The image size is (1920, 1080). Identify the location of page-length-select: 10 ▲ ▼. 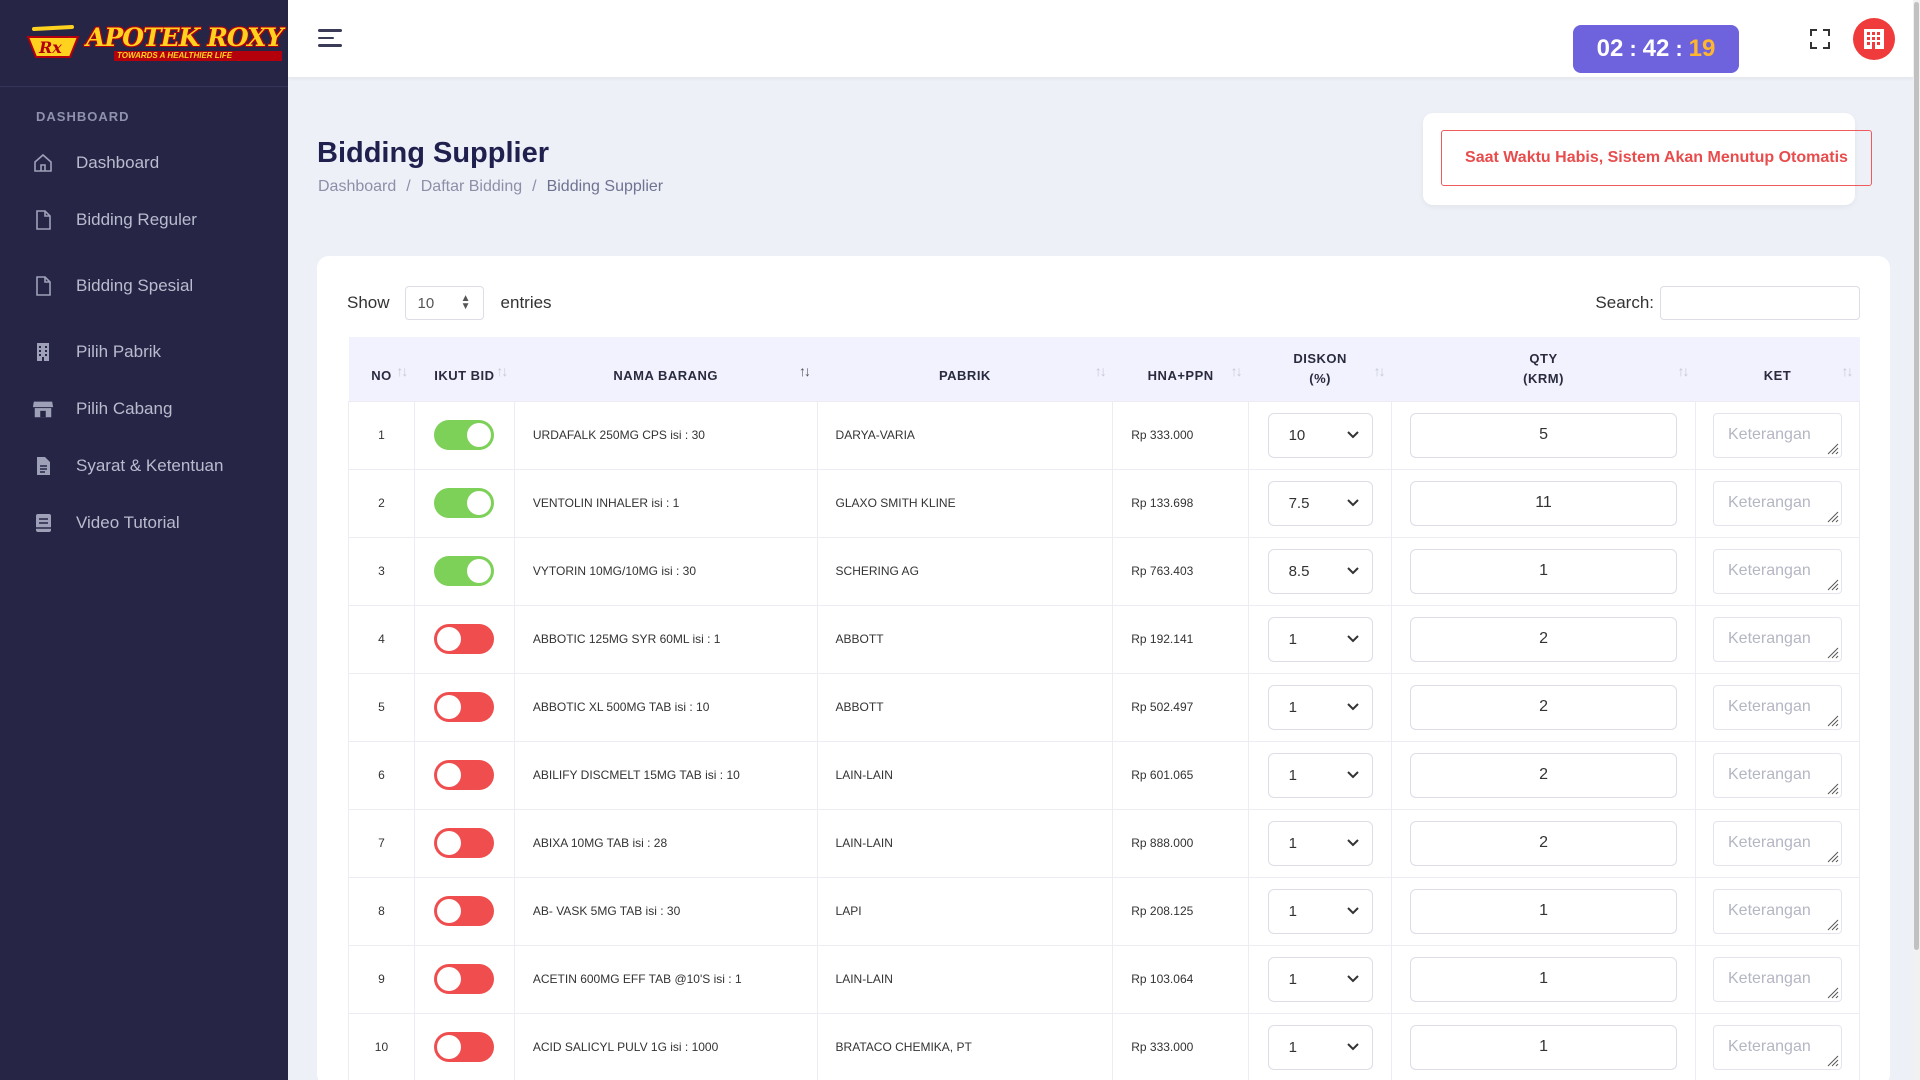
(444, 303).